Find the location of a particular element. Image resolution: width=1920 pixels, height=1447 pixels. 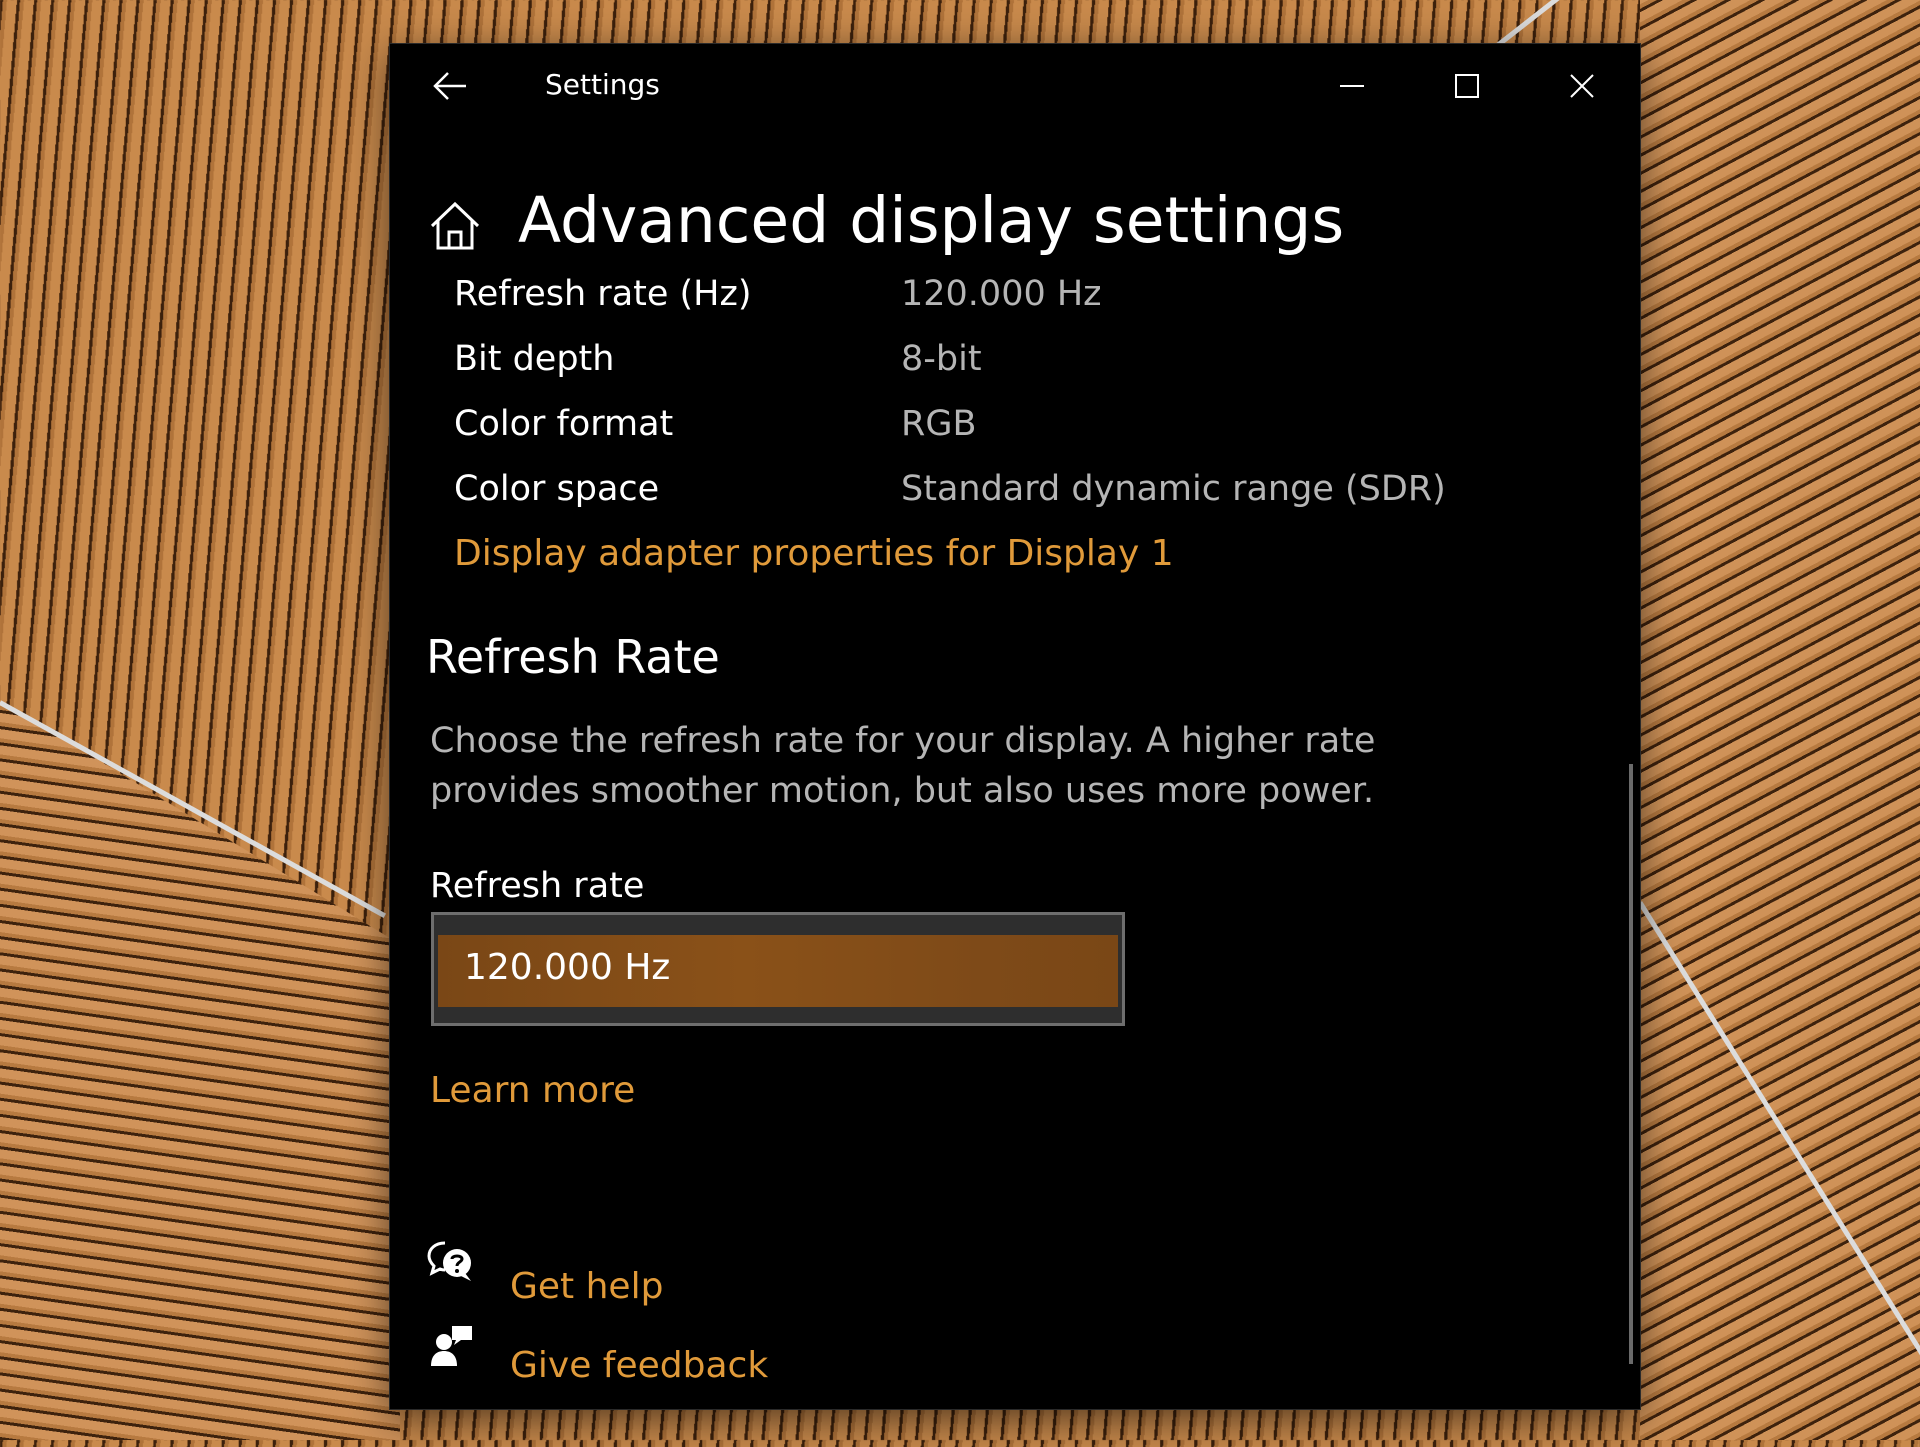

minimize-button is located at coordinates (1352, 86).